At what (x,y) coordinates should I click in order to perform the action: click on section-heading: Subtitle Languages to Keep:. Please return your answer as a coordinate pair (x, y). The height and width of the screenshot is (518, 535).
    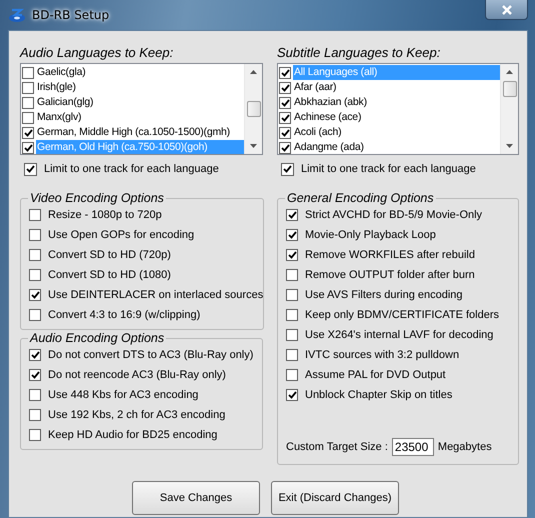
    Looking at the image, I should click on (359, 52).